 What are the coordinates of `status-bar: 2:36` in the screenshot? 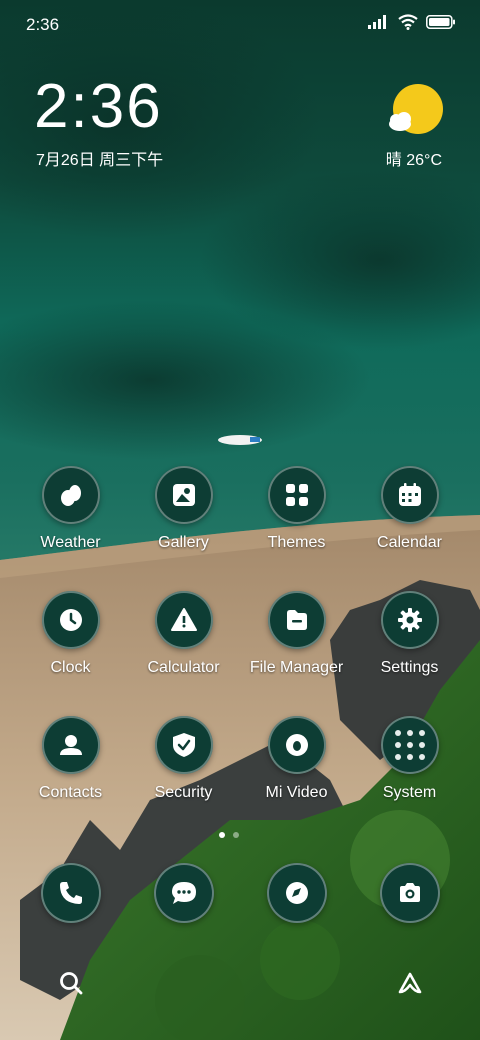 It's located at (240, 25).